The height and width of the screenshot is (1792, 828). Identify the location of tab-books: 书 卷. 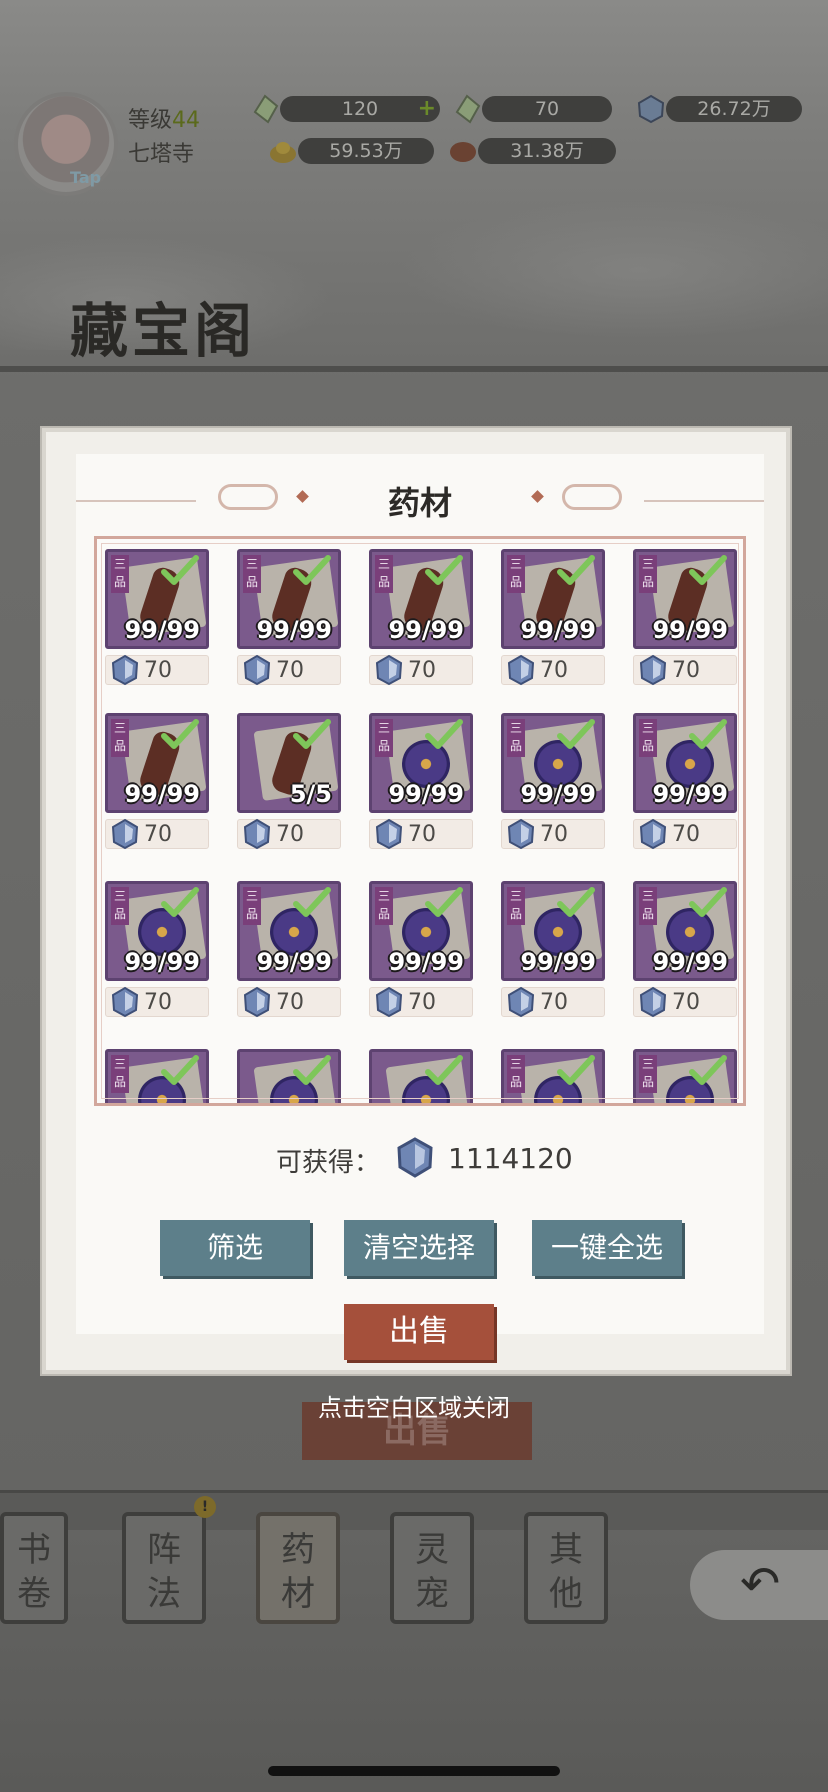
(34, 1568).